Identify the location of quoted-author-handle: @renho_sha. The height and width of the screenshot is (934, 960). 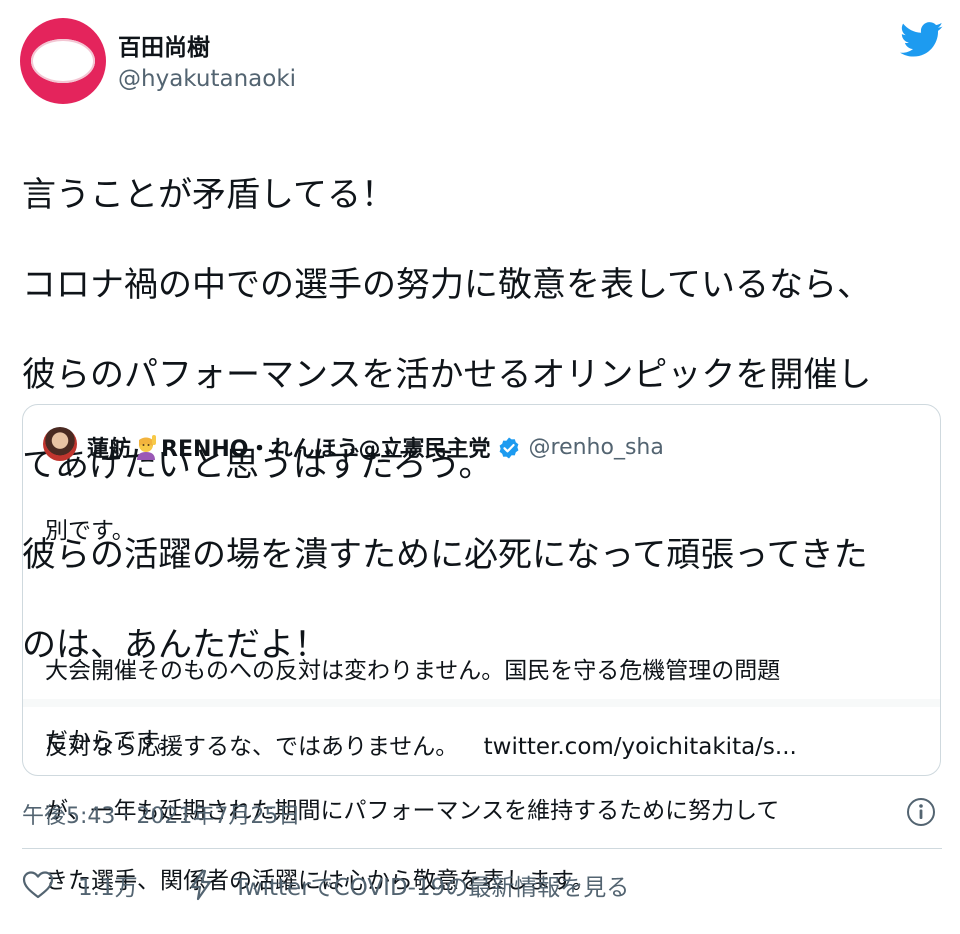
(596, 447).